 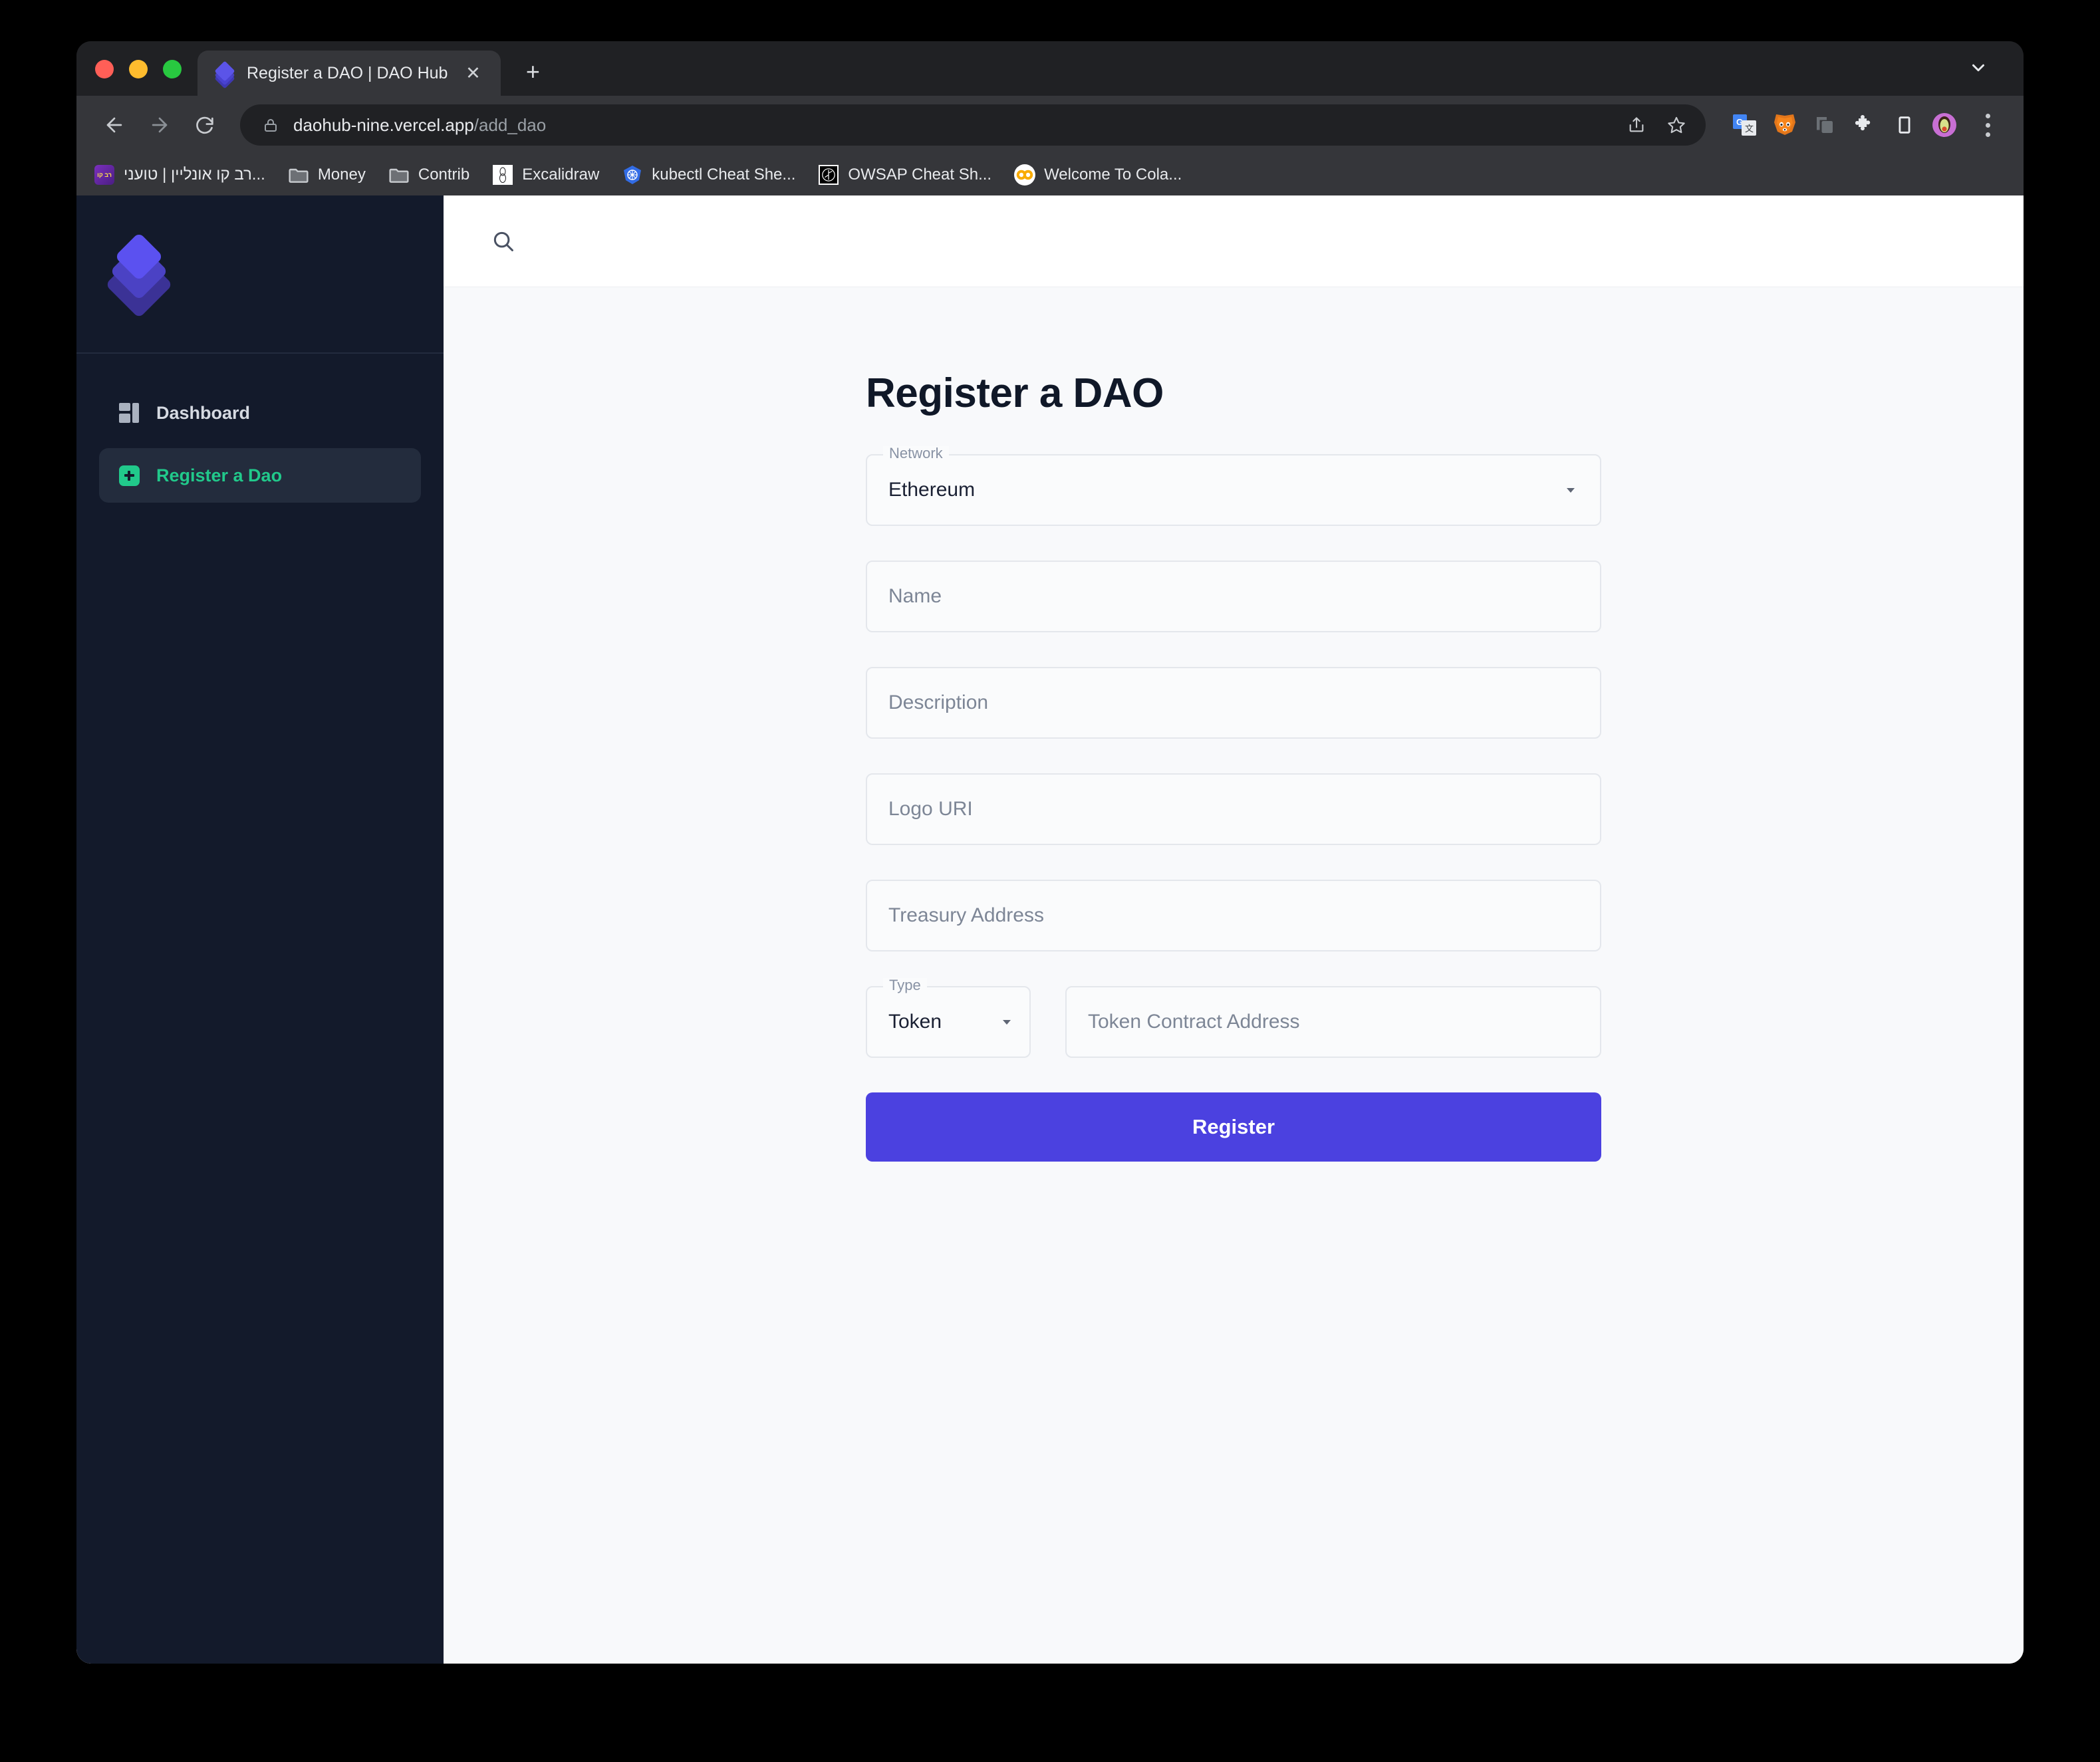 I want to click on browser-tab: Register a DAO | DAO Hub ✕, so click(x=349, y=74).